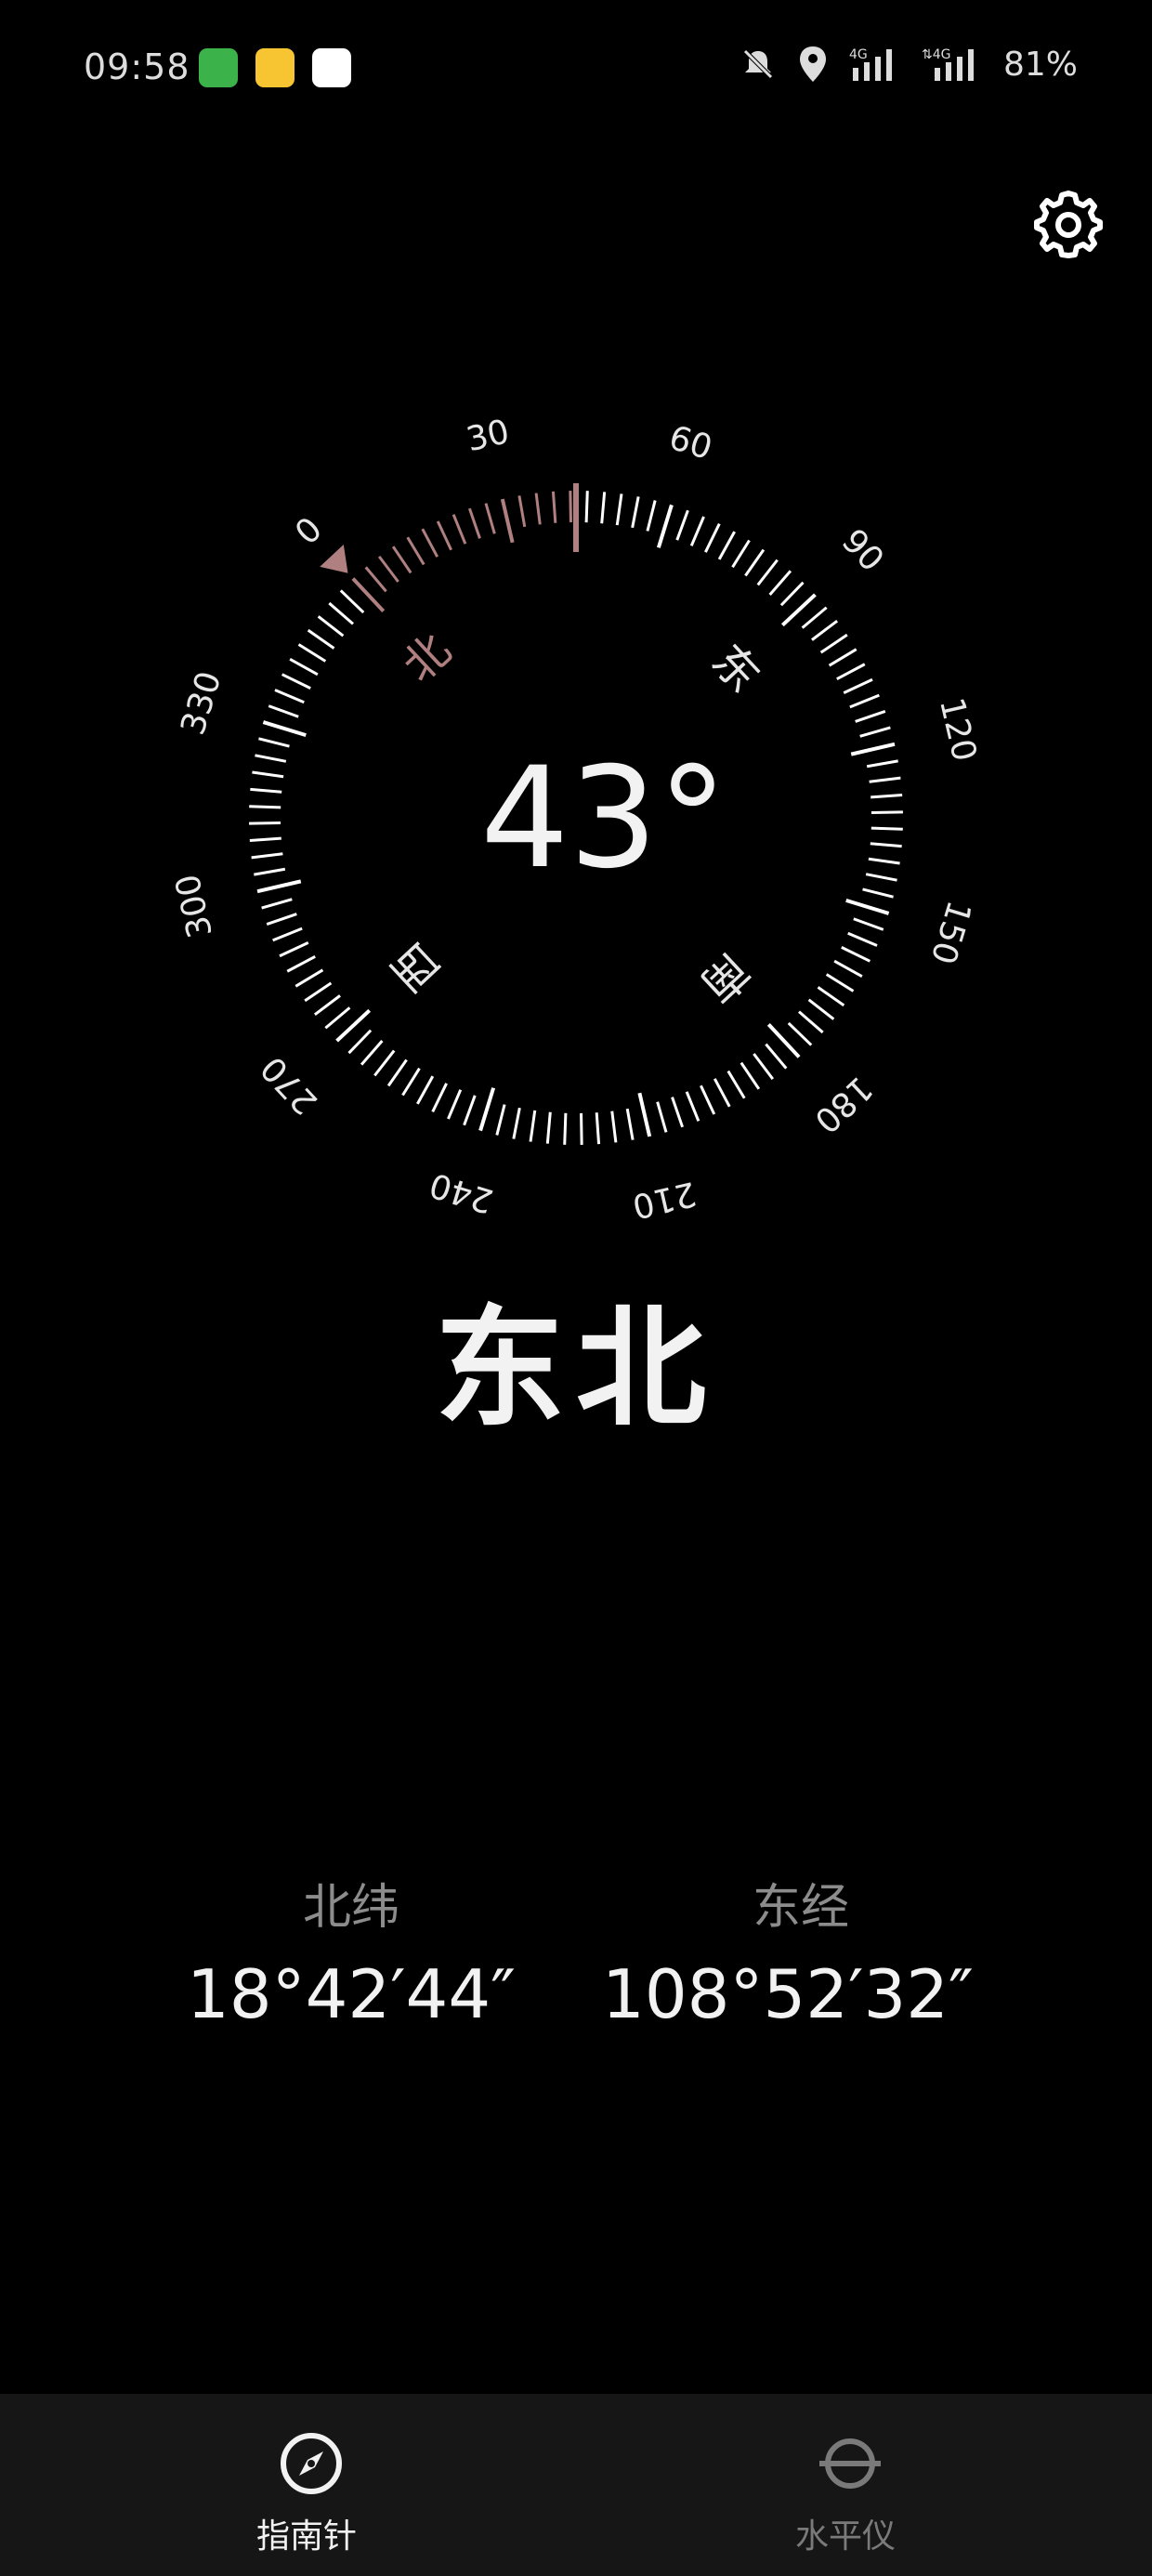  Describe the element at coordinates (289, 1084) in the screenshot. I see `degree-label: 270` at that location.